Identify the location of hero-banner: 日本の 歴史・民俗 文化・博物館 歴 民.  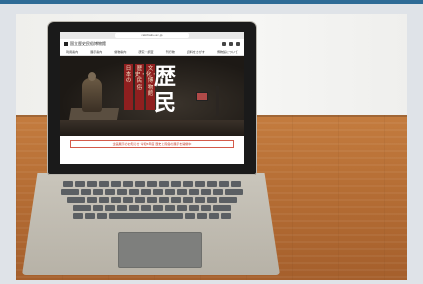
(152, 96).